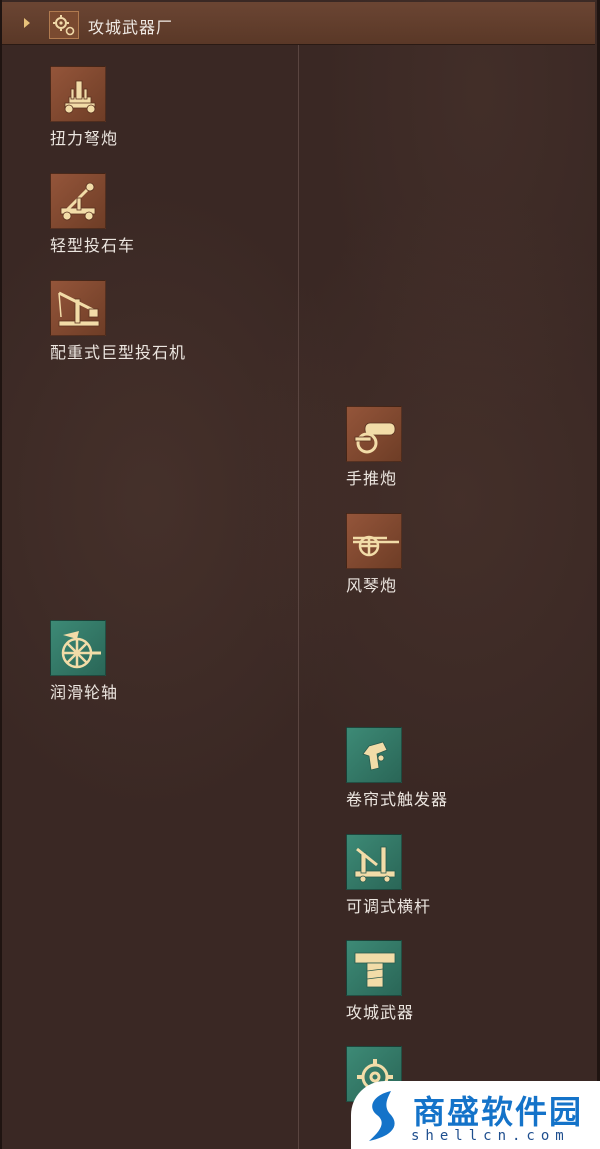  I want to click on tech-label: 可调式横杆, so click(389, 906).